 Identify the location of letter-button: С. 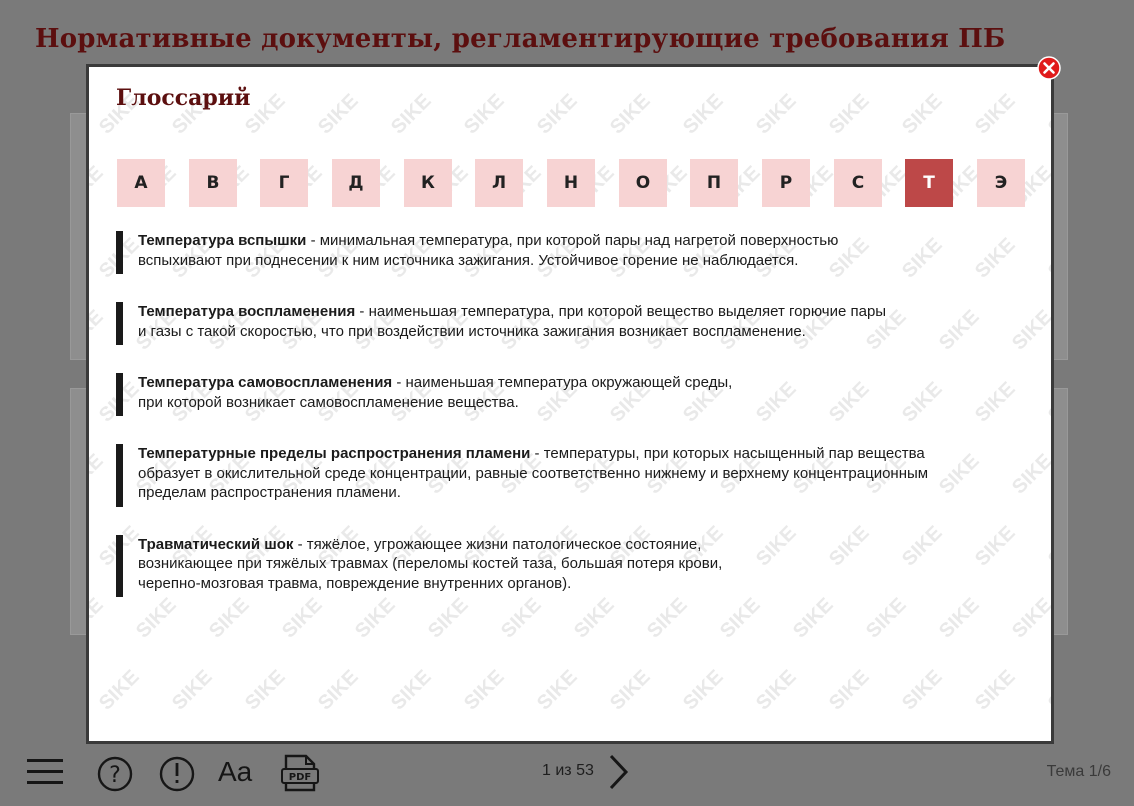
(858, 183).